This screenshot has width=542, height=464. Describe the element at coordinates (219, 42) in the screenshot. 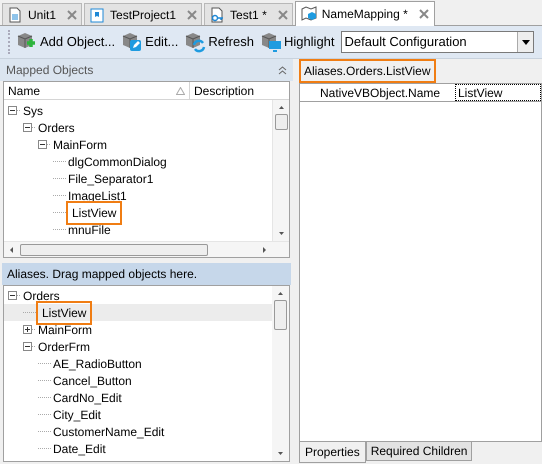

I see `toolbar-button: Refresh` at that location.